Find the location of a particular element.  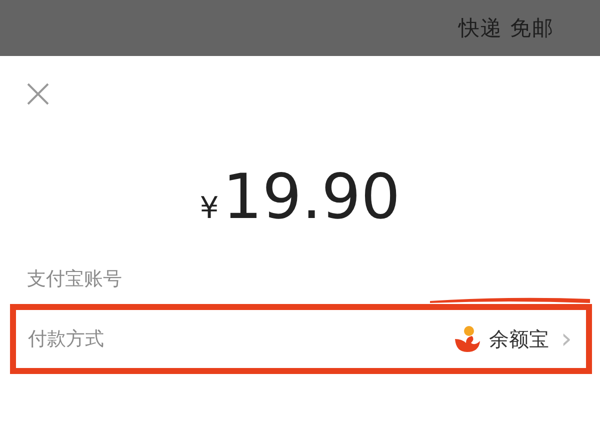

close-icon is located at coordinates (38, 94).